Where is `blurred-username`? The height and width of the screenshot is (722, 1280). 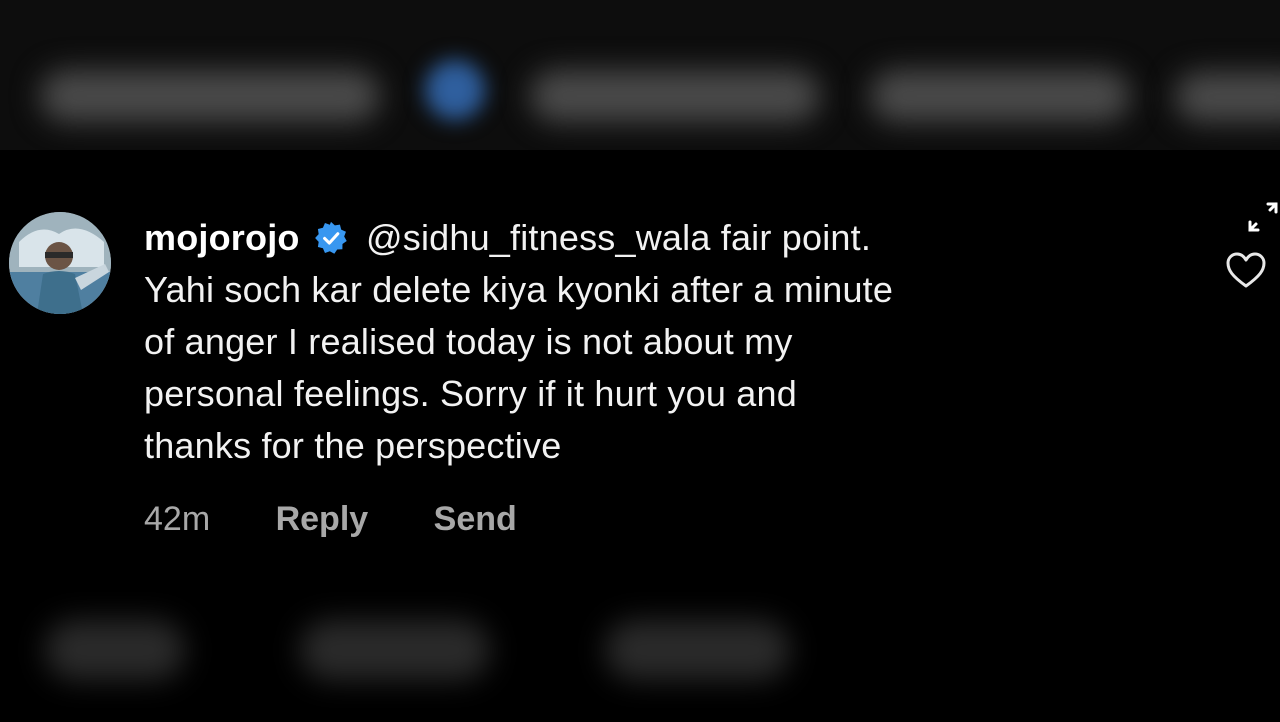
blurred-username is located at coordinates (210, 96).